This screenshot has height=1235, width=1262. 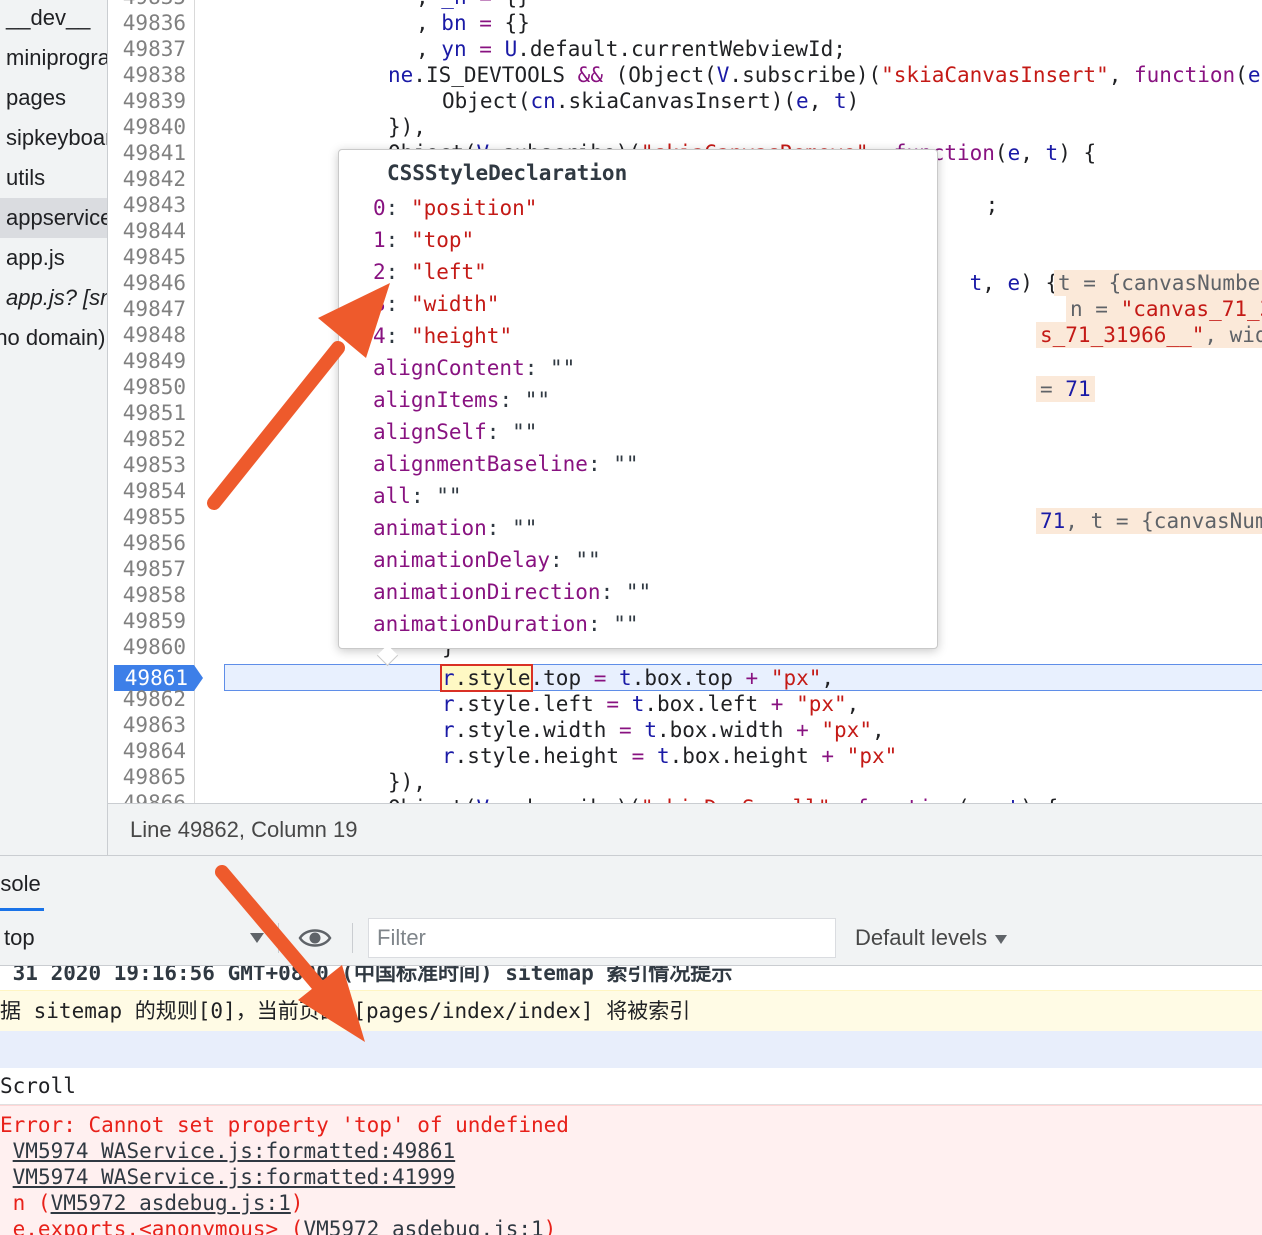 What do you see at coordinates (147, 335) in the screenshot?
I see `line-number: 49848` at bounding box center [147, 335].